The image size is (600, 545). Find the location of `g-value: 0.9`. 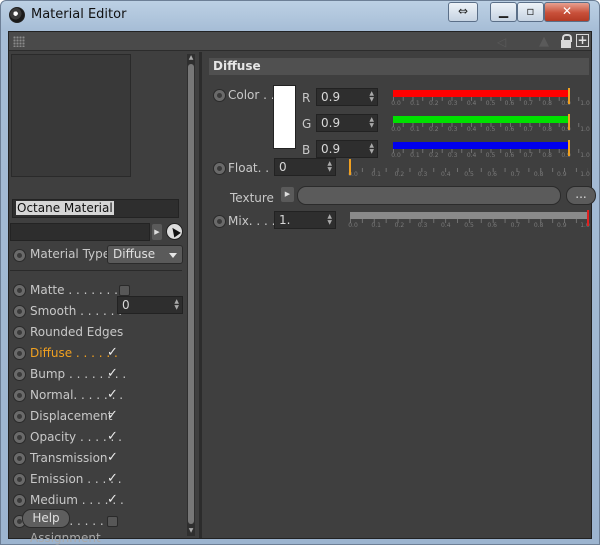

g-value: 0.9 is located at coordinates (331, 123).